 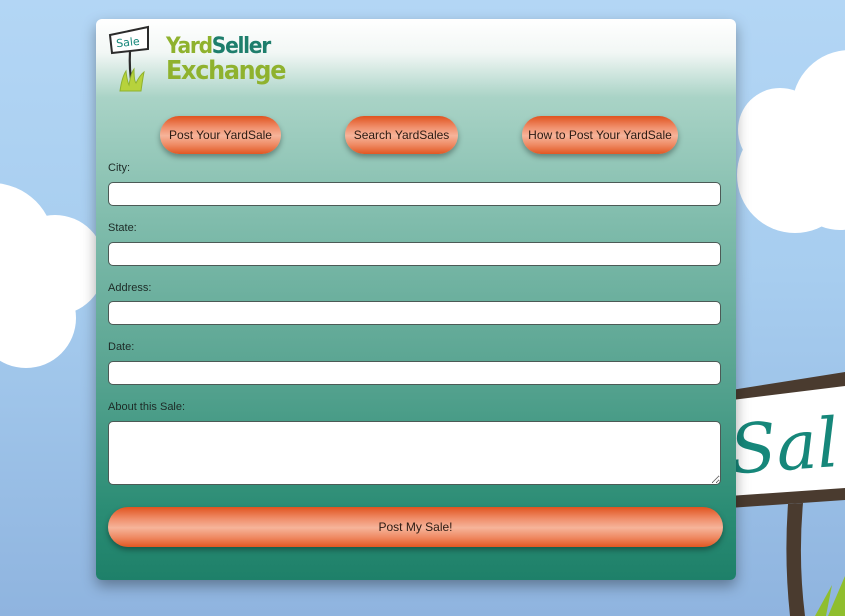 I want to click on site-title: YardSeller Exchange, so click(x=226, y=60).